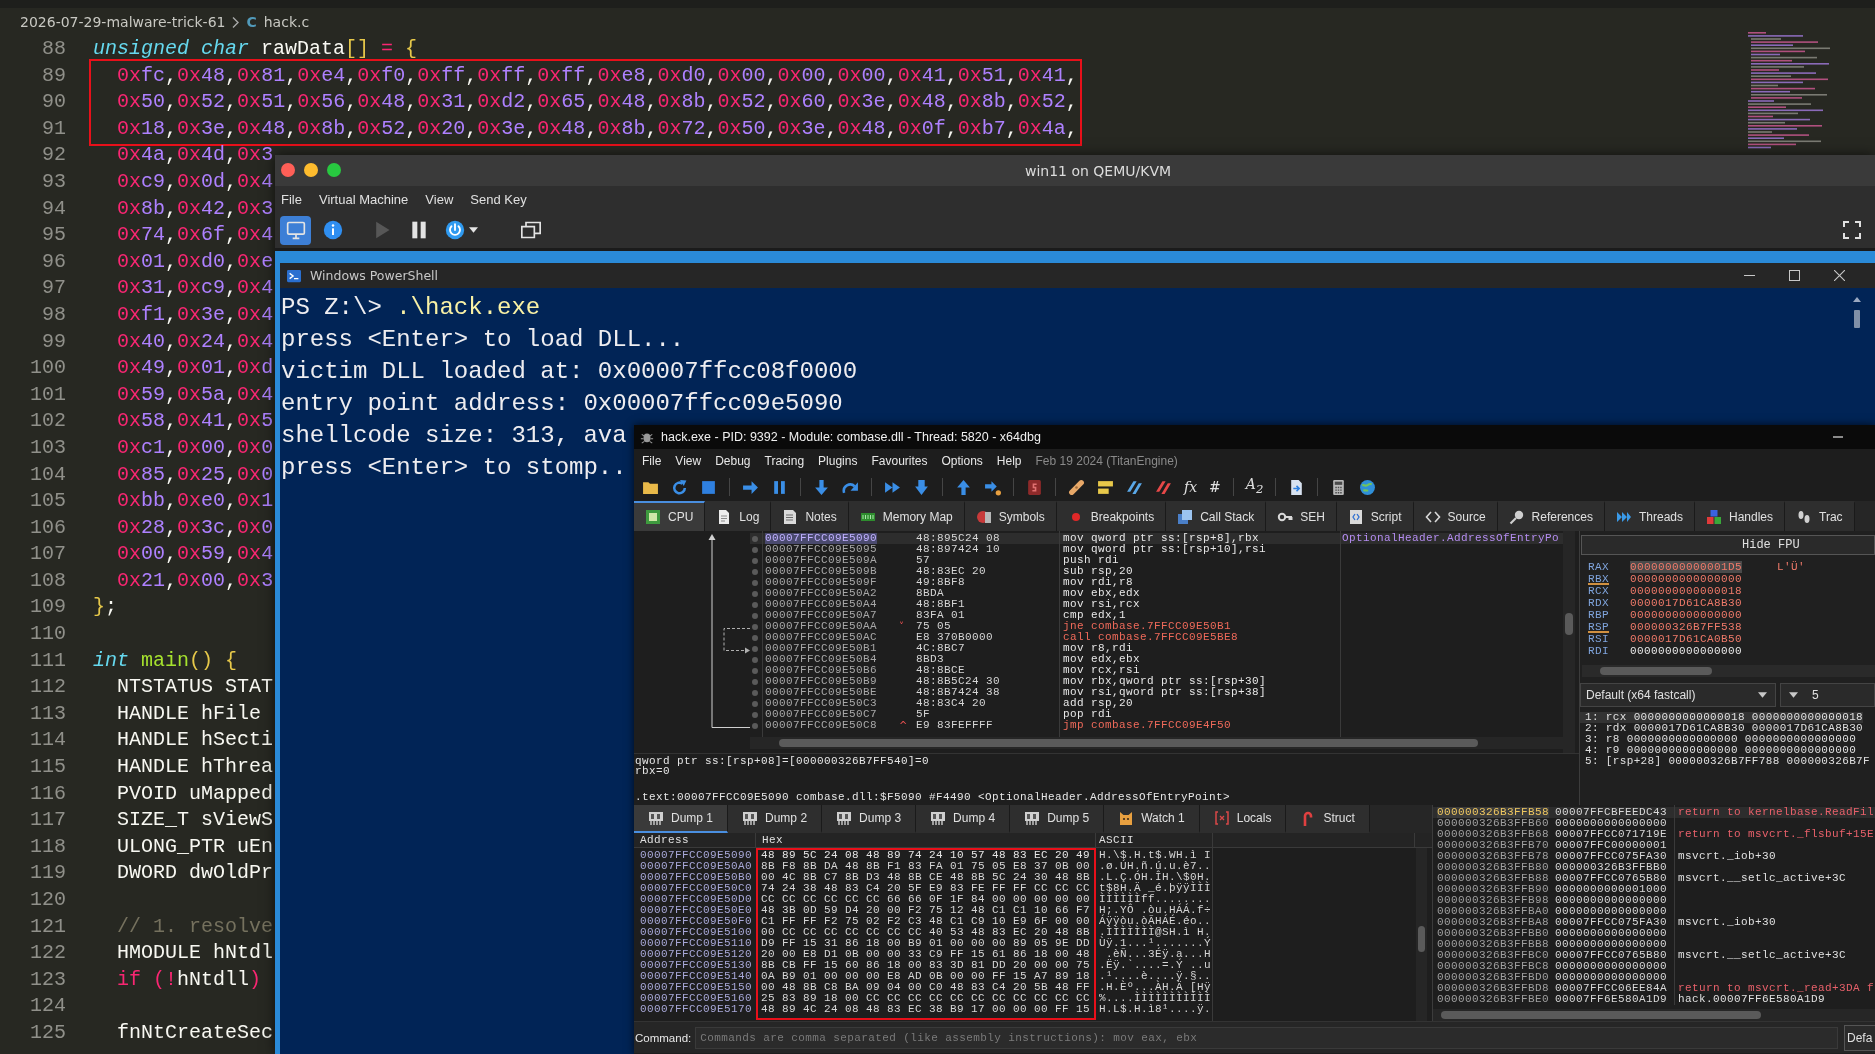 The width and height of the screenshot is (1875, 1054). I want to click on tab: Log, so click(738, 516).